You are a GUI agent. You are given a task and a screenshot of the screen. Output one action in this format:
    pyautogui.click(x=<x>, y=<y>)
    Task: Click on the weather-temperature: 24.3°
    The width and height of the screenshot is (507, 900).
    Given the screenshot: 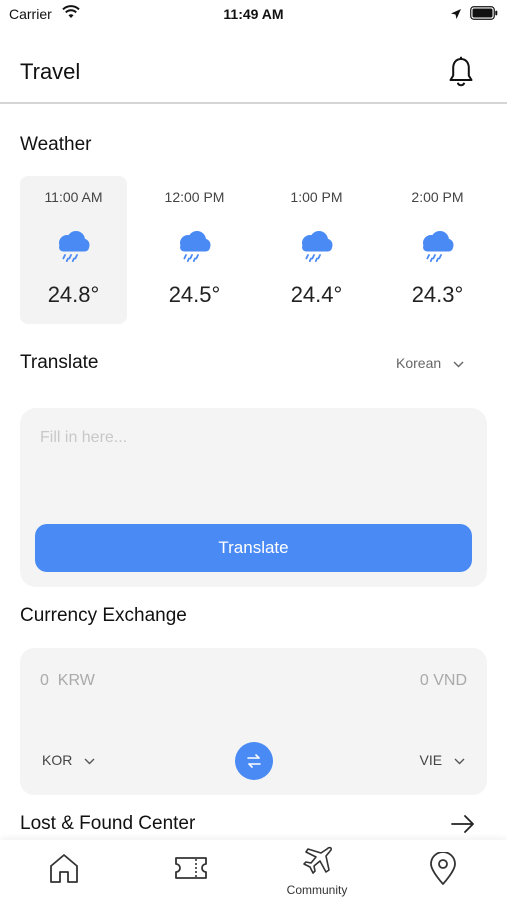 What is the action you would take?
    pyautogui.click(x=437, y=294)
    